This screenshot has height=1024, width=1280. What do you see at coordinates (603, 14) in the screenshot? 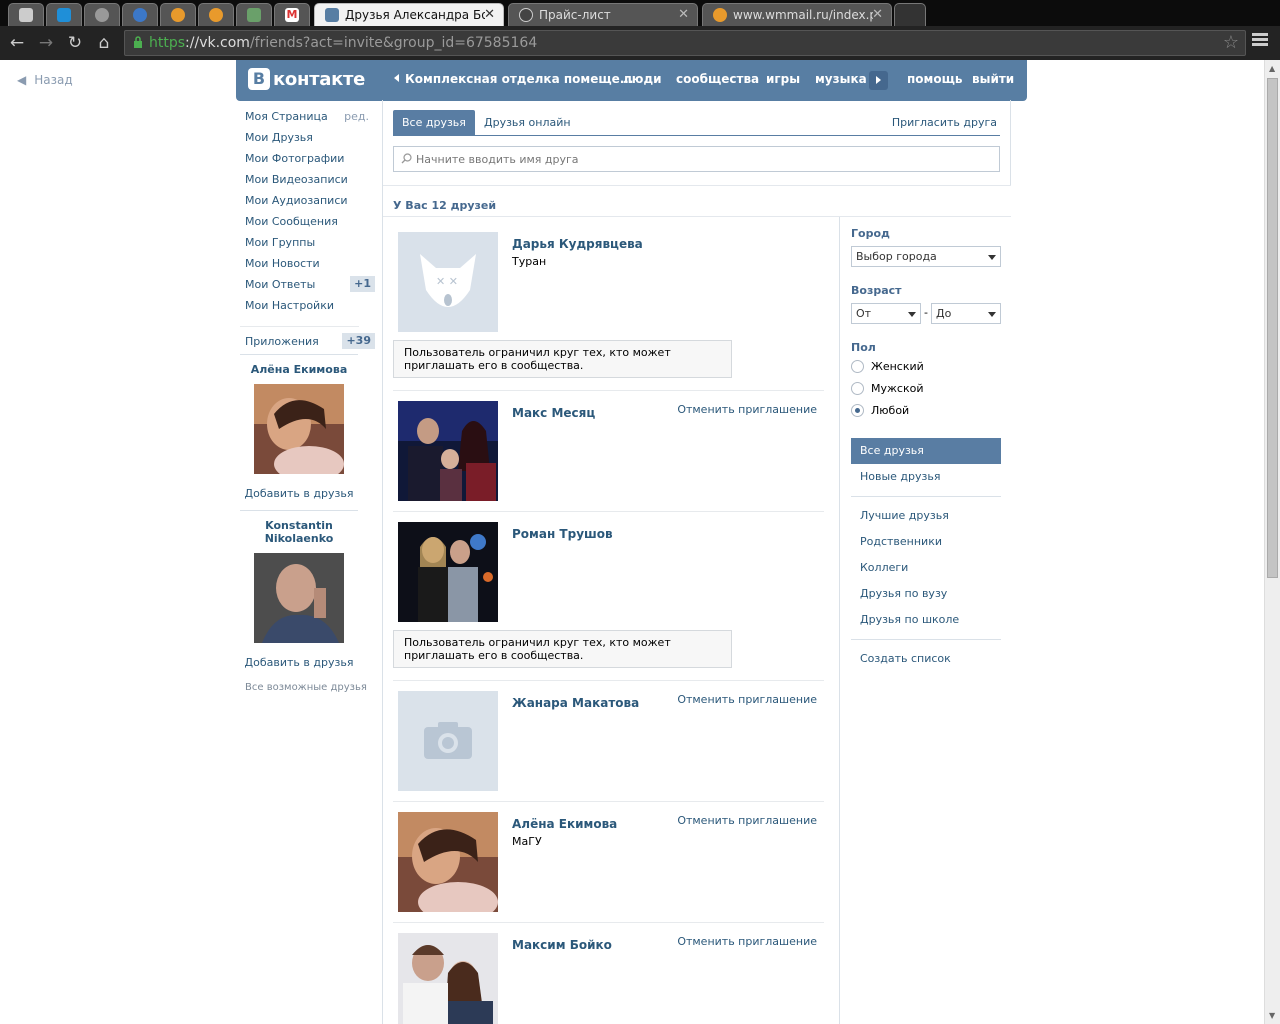
I see `tab-price-list: Прайс-лист ✕` at bounding box center [603, 14].